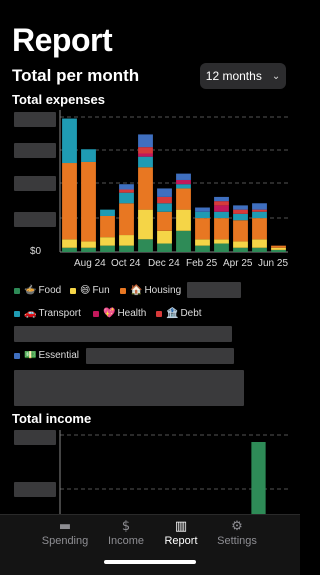 The image size is (320, 575). What do you see at coordinates (191, 313) in the screenshot?
I see `legend-label: Debt` at bounding box center [191, 313].